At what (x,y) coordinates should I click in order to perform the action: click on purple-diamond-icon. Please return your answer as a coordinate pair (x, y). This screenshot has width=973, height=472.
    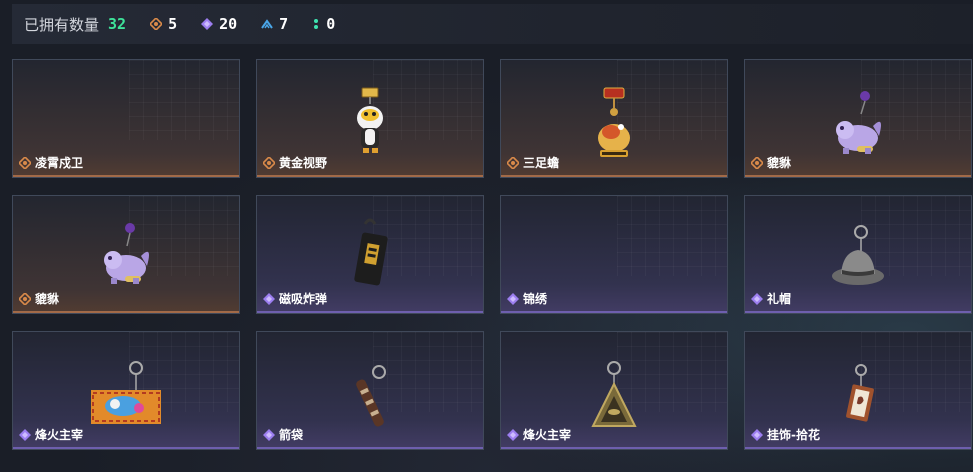
    Looking at the image, I should click on (207, 24).